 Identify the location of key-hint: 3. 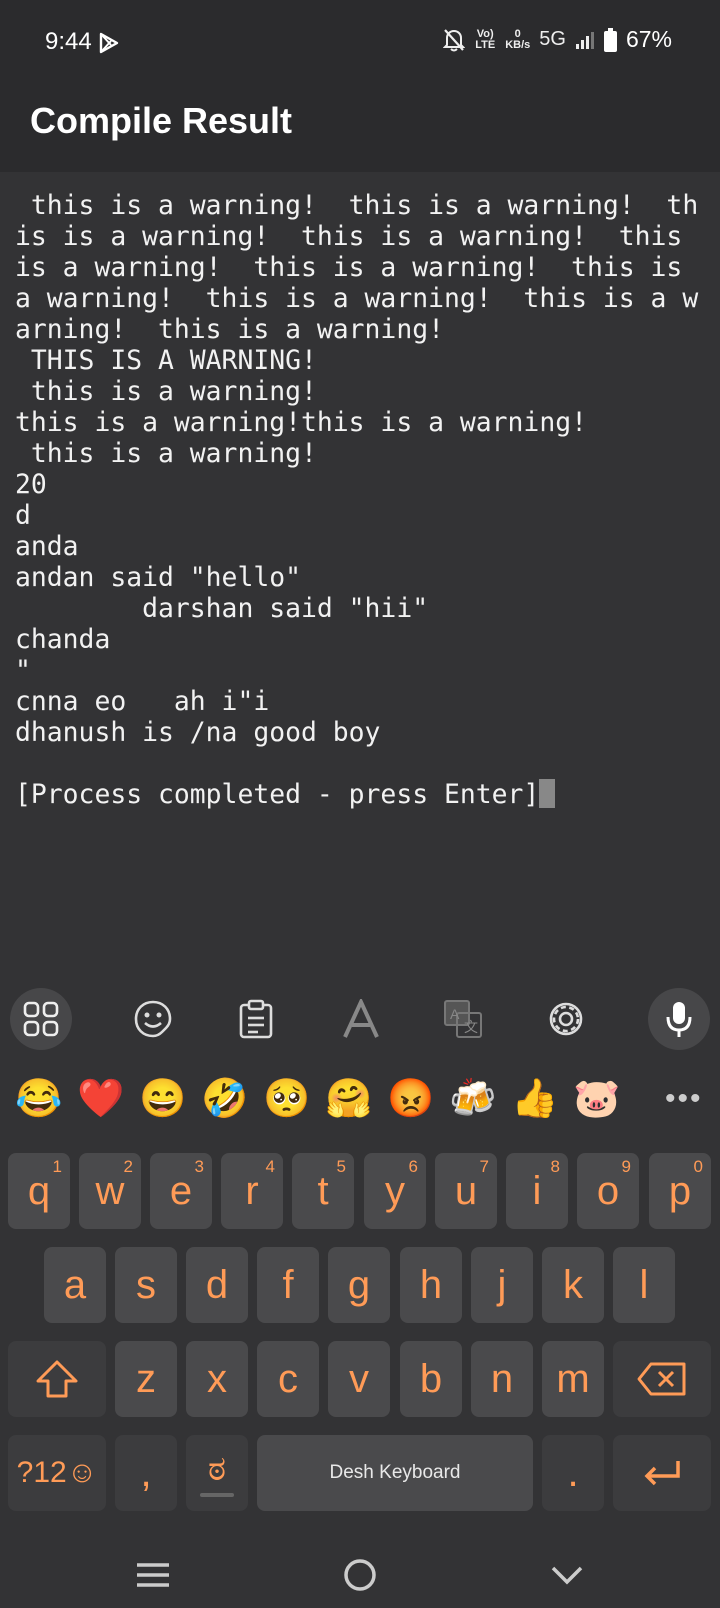
(199, 1166).